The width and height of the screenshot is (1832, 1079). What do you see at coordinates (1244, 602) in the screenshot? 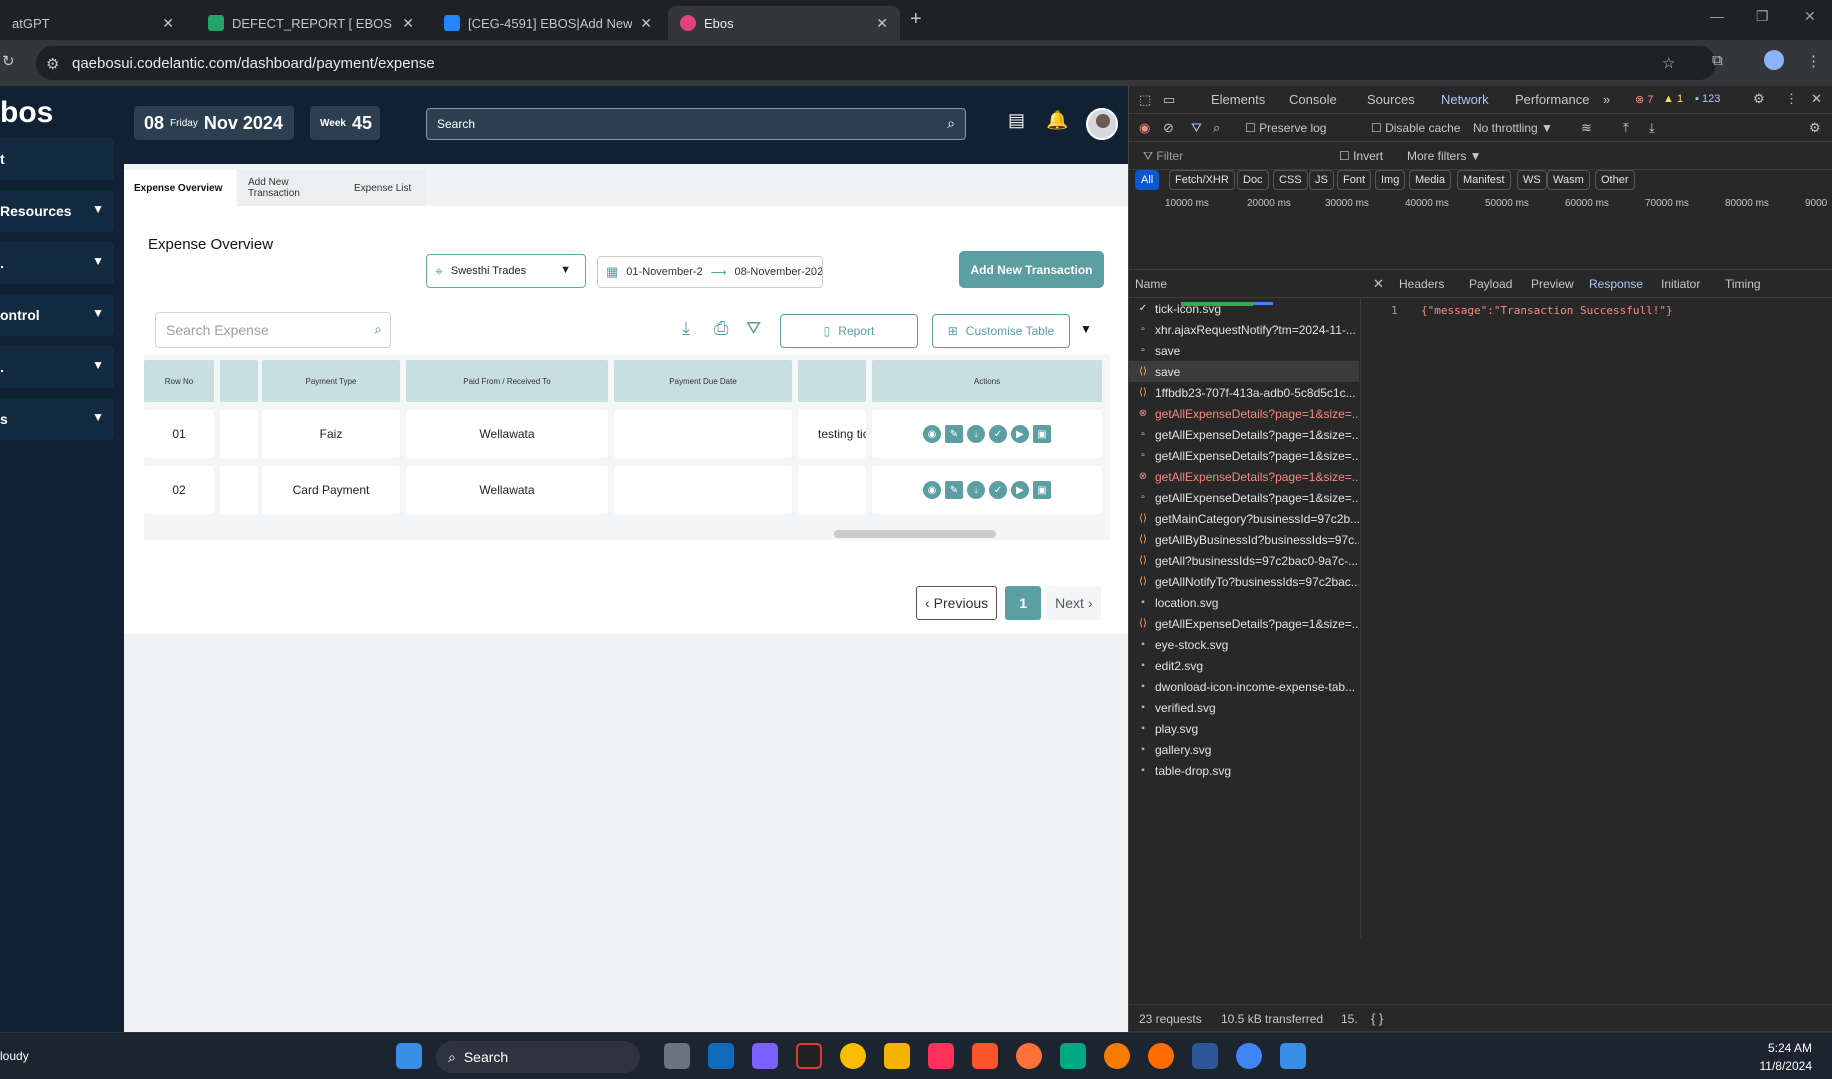
I see `request-row: ▪ location.svg` at bounding box center [1244, 602].